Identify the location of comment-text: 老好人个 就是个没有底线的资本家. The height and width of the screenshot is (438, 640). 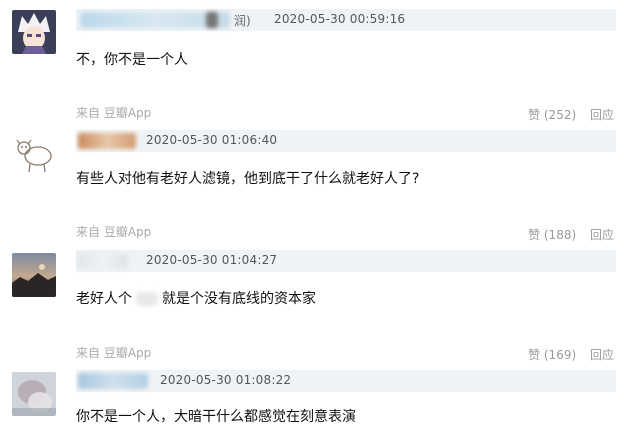
(196, 298).